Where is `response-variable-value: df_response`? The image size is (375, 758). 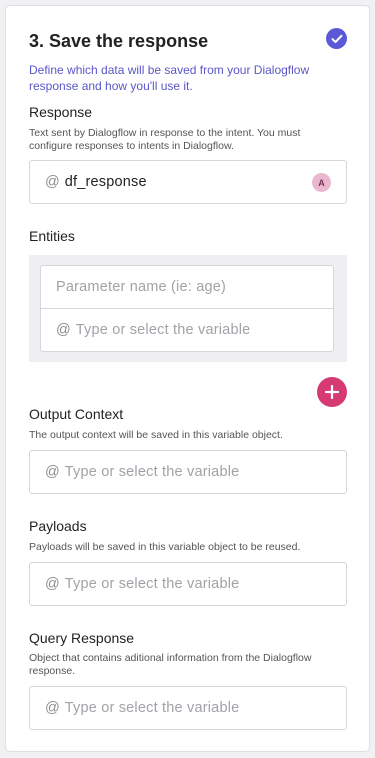 response-variable-value: df_response is located at coordinates (105, 182).